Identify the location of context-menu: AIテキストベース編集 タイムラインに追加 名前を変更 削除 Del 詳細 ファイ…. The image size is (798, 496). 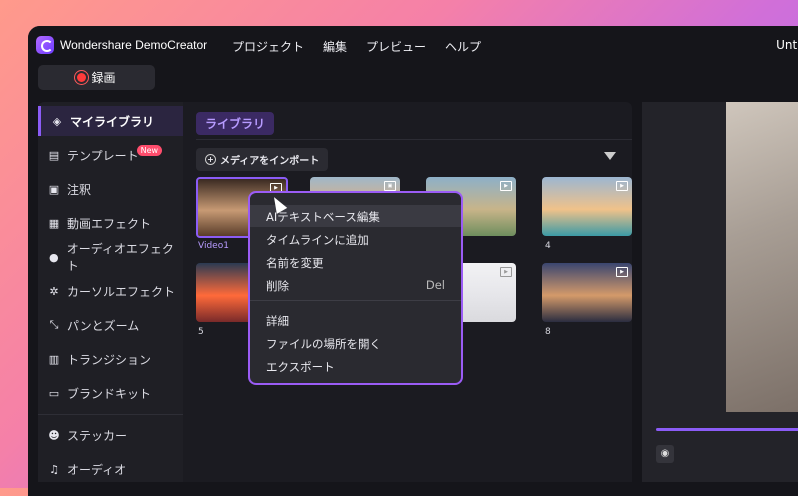
(355, 288).